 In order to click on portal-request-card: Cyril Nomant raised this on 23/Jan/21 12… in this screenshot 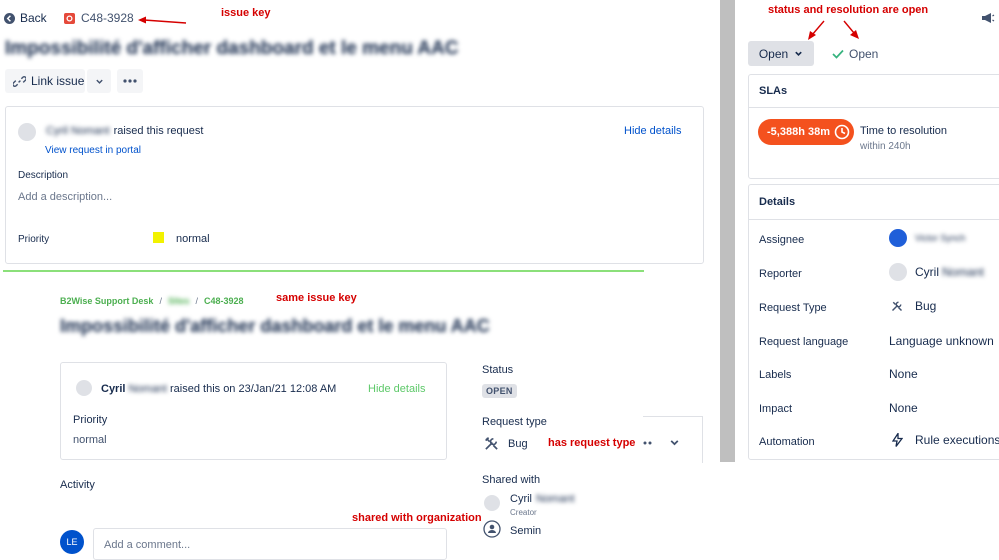, I will do `click(253, 411)`.